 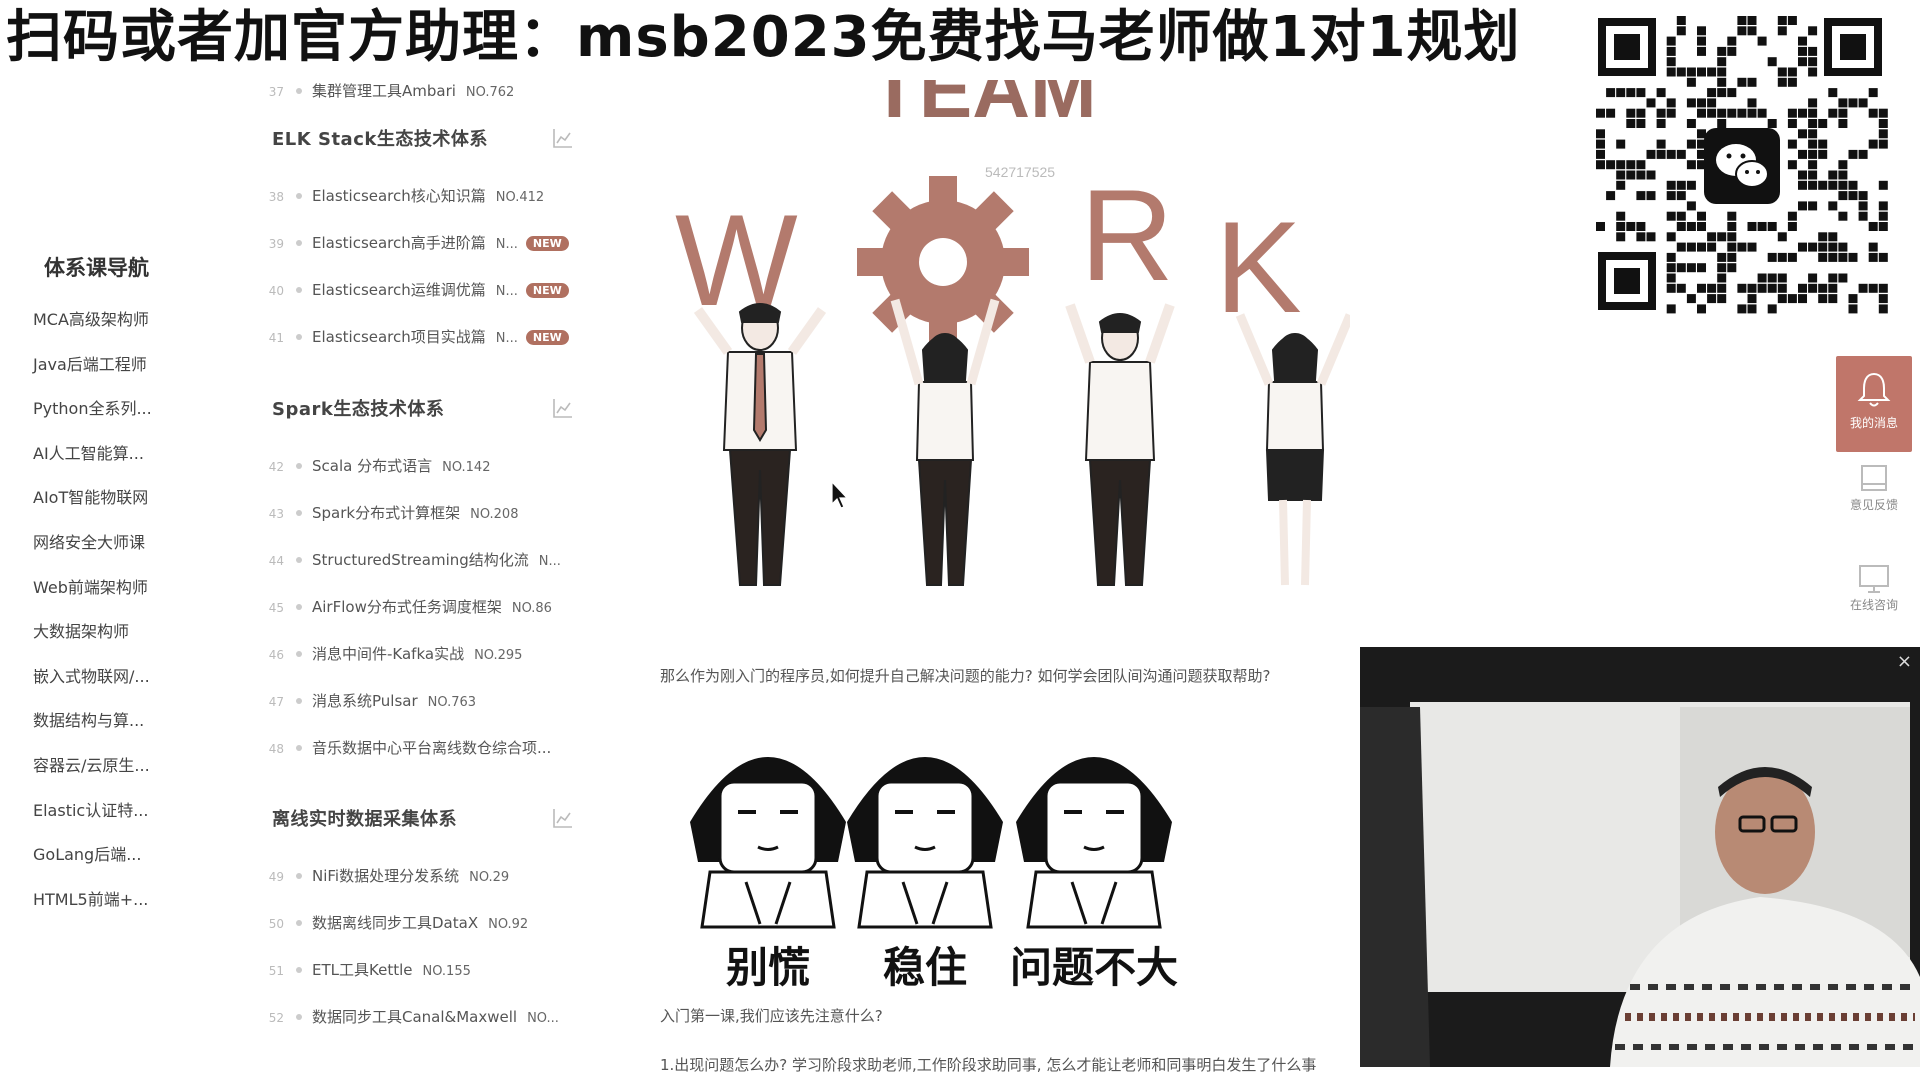 What do you see at coordinates (446, 971) in the screenshot?
I see `course-no: NO.155` at bounding box center [446, 971].